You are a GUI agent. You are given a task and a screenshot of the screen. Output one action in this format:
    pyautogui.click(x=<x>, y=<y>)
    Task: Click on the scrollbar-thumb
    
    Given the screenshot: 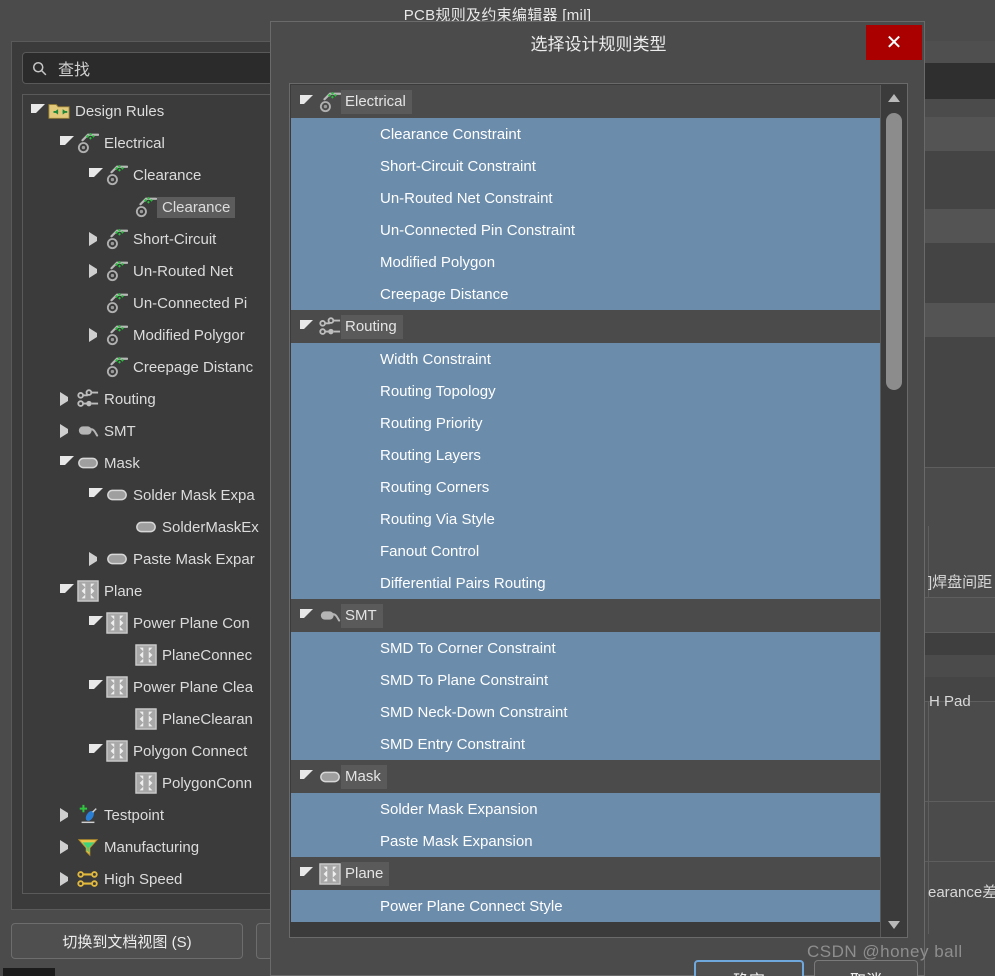 What is the action you would take?
    pyautogui.click(x=894, y=251)
    